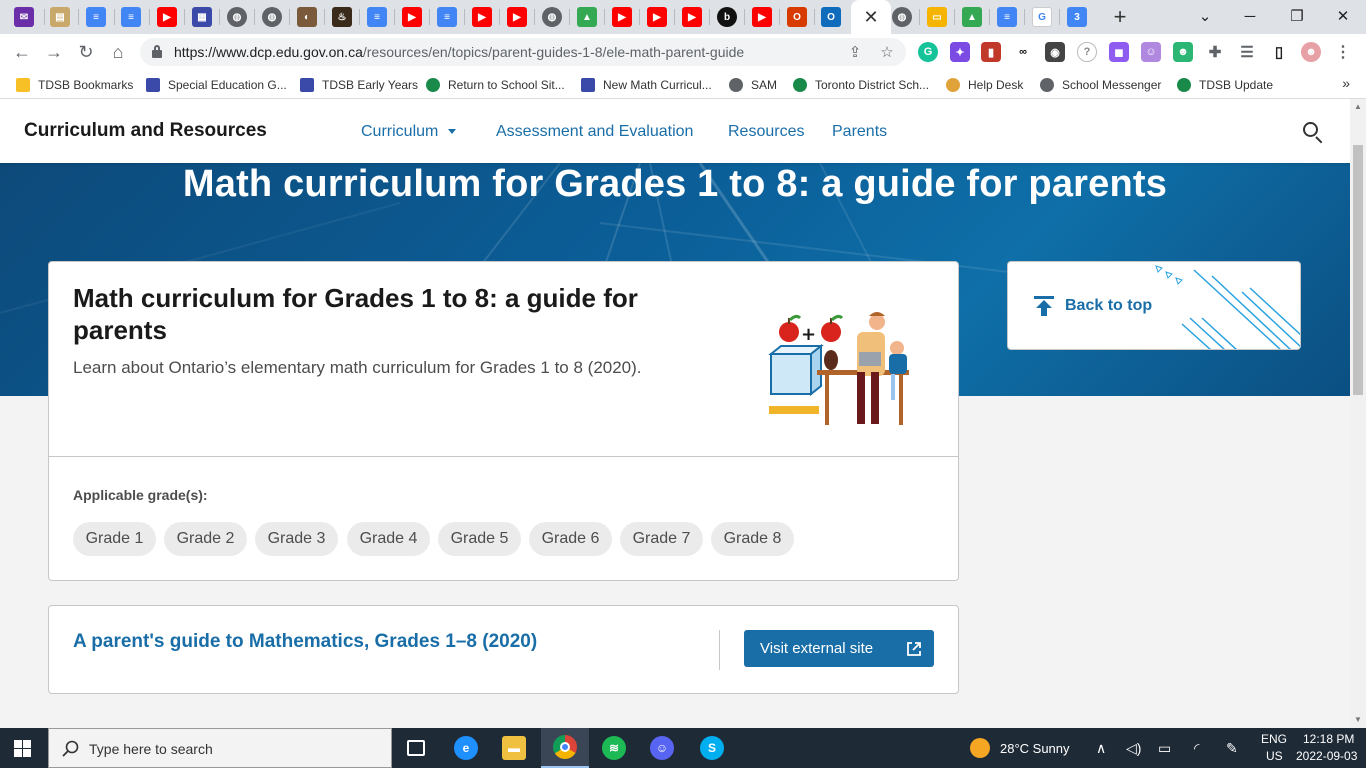 The height and width of the screenshot is (768, 1366). Describe the element at coordinates (1274, 756) in the screenshot. I see `keyboard-layout: US` at that location.